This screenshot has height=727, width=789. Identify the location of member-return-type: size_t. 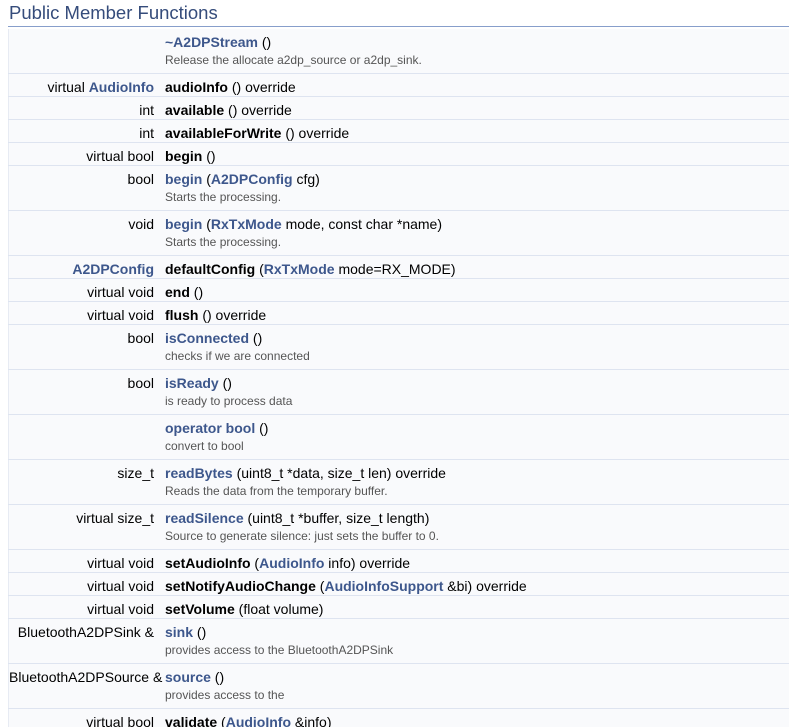
(86, 470).